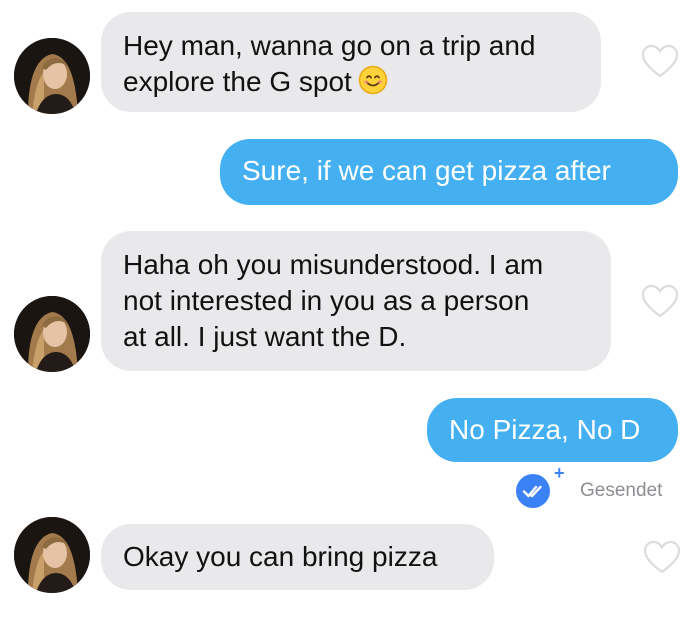 The width and height of the screenshot is (700, 624). Describe the element at coordinates (545, 429) in the screenshot. I see `message-text-line: No Pizza, No D` at that location.